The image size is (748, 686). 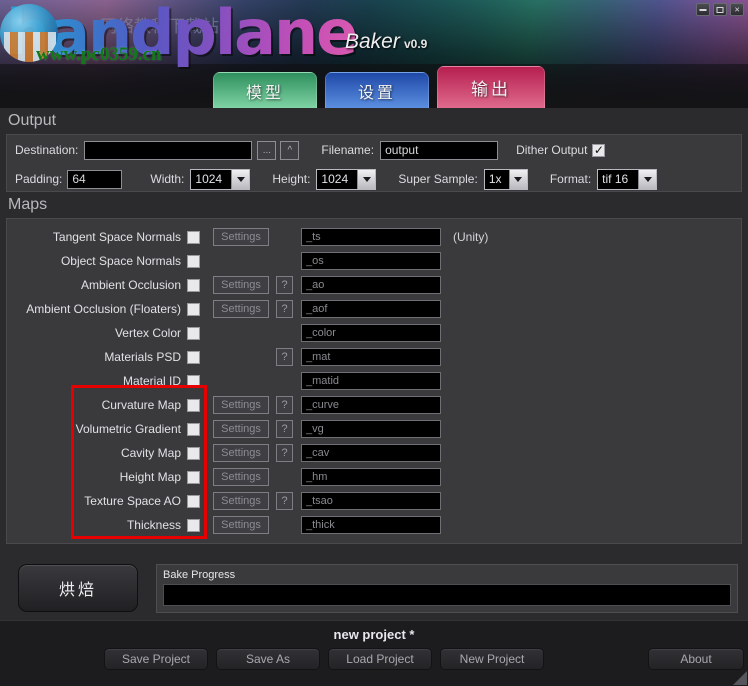 What do you see at coordinates (377, 90) in the screenshot?
I see `tab-settings: 设置` at bounding box center [377, 90].